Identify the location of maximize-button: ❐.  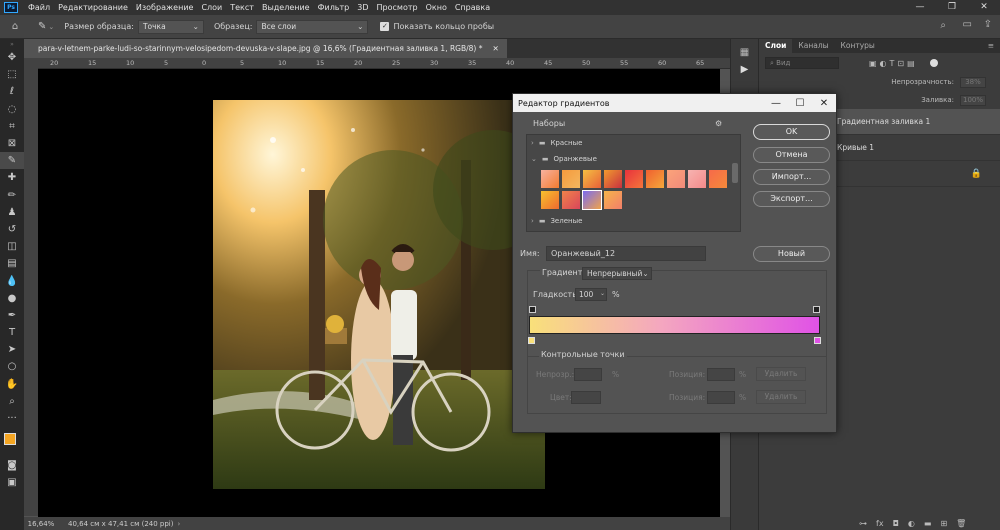
(952, 7).